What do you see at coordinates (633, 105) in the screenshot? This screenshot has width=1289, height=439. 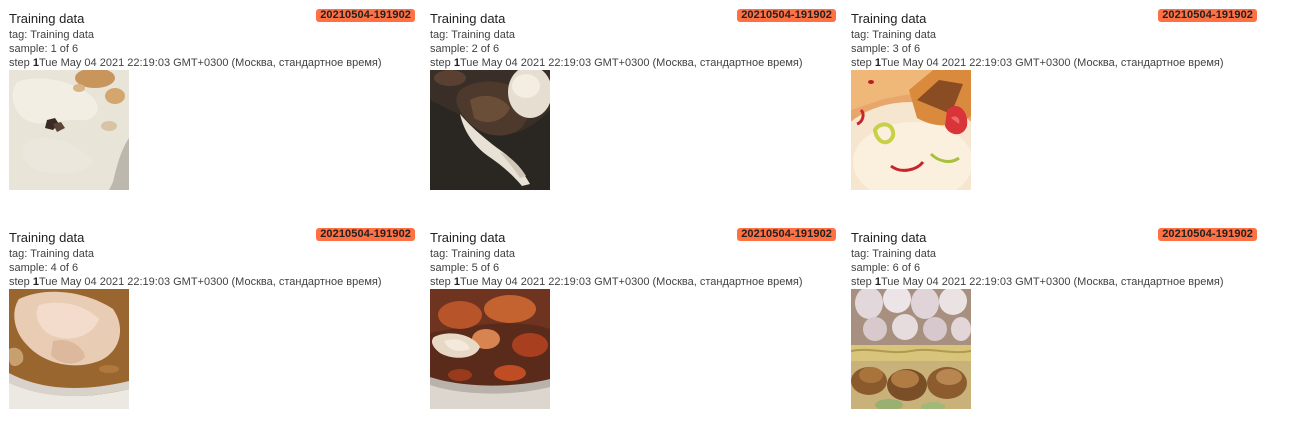 I see `image-card-2: Training data 20210504-191902 tag` at bounding box center [633, 105].